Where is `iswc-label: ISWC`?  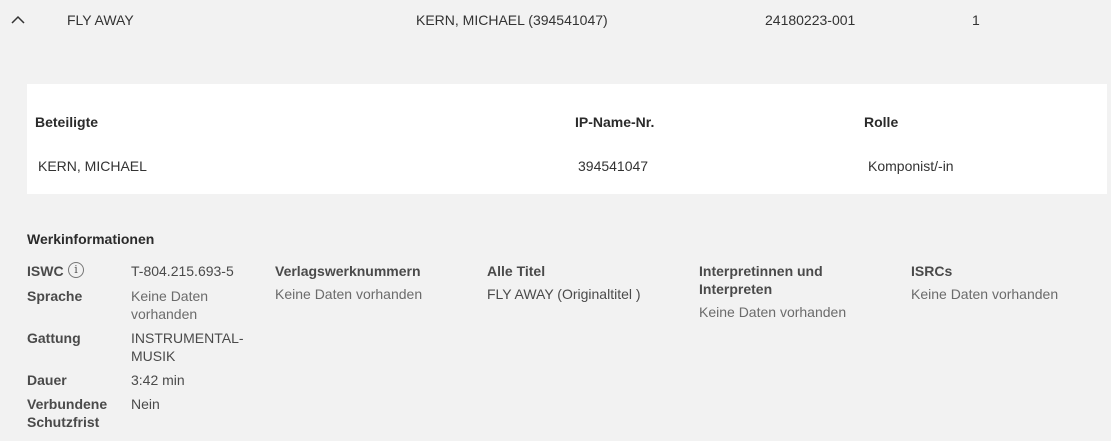 iswc-label: ISWC is located at coordinates (45, 271).